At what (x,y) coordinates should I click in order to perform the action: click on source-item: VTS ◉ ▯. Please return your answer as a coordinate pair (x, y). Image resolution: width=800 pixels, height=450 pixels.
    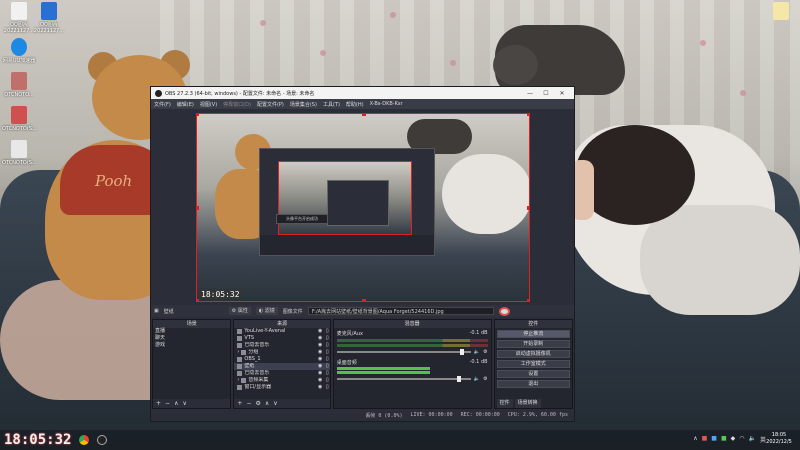
    Looking at the image, I should click on (281, 338).